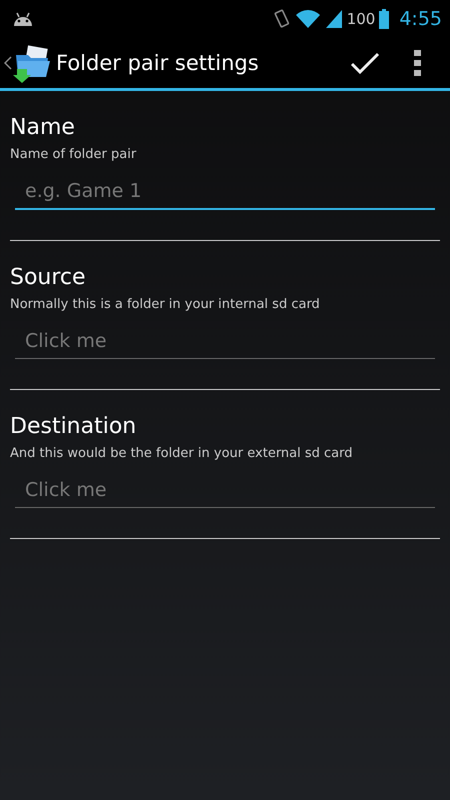 The width and height of the screenshot is (450, 800). I want to click on battery-level: 100, so click(361, 19).